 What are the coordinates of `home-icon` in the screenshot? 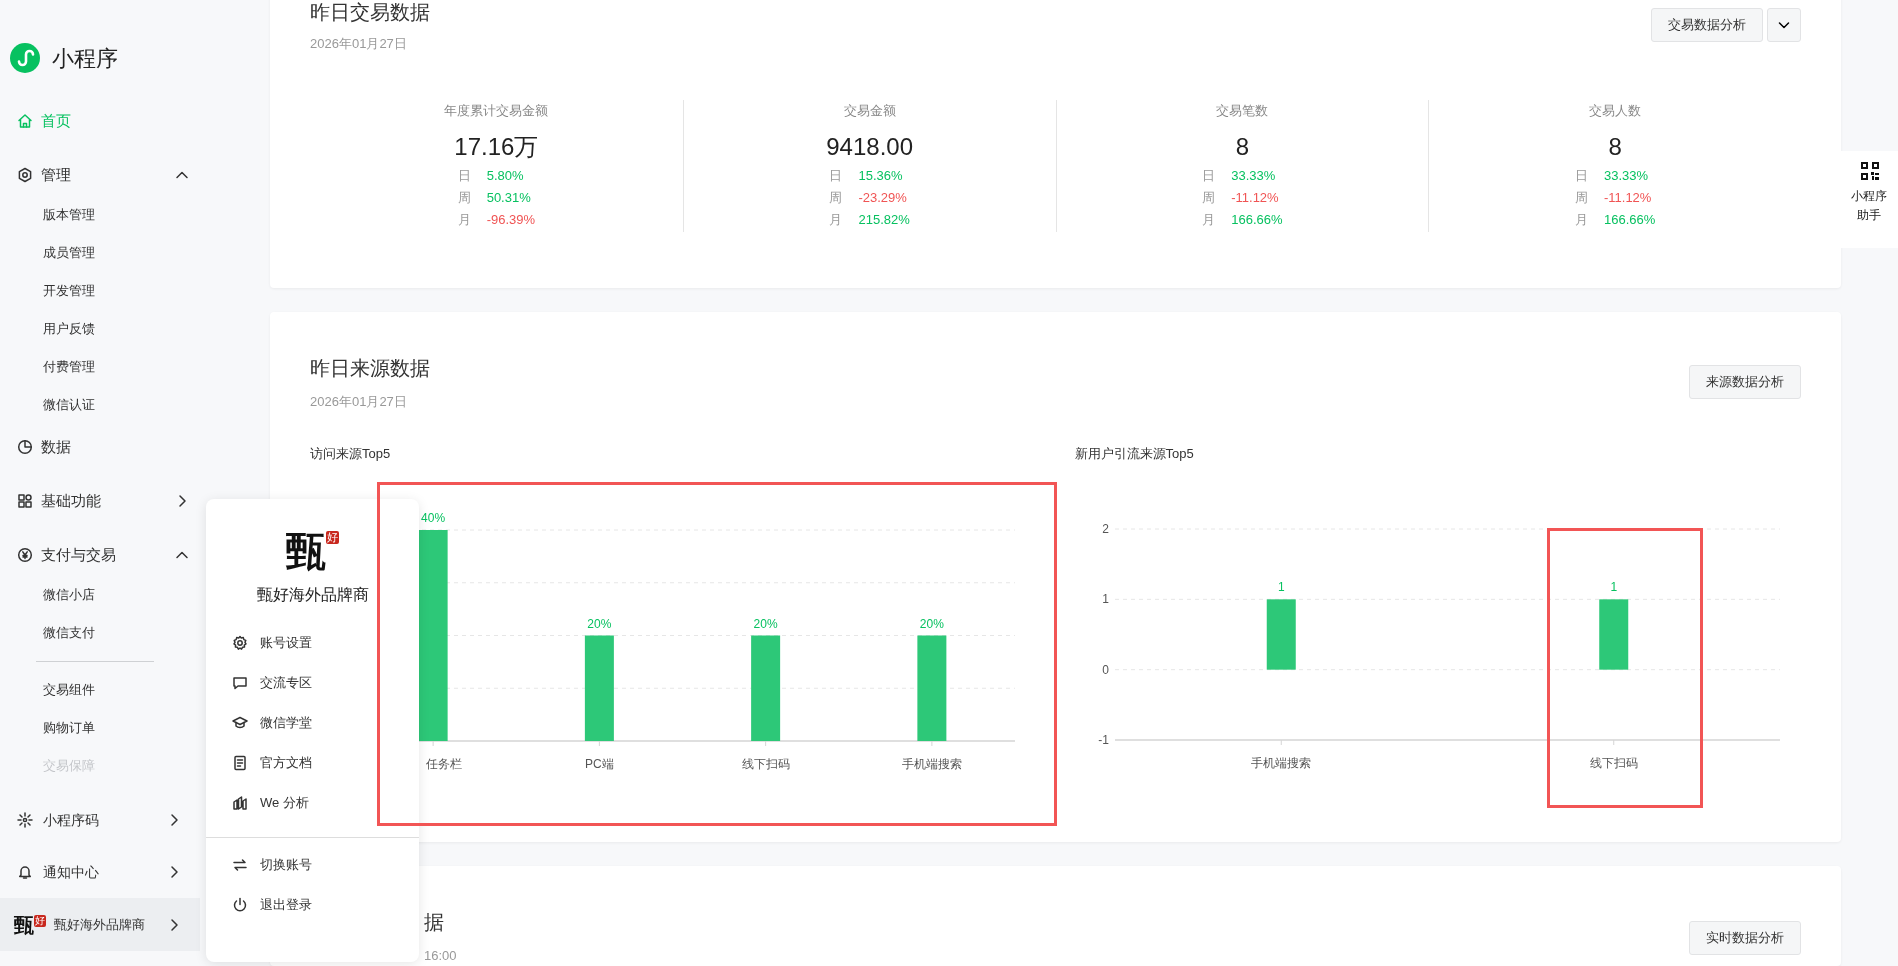 It's located at (25, 121).